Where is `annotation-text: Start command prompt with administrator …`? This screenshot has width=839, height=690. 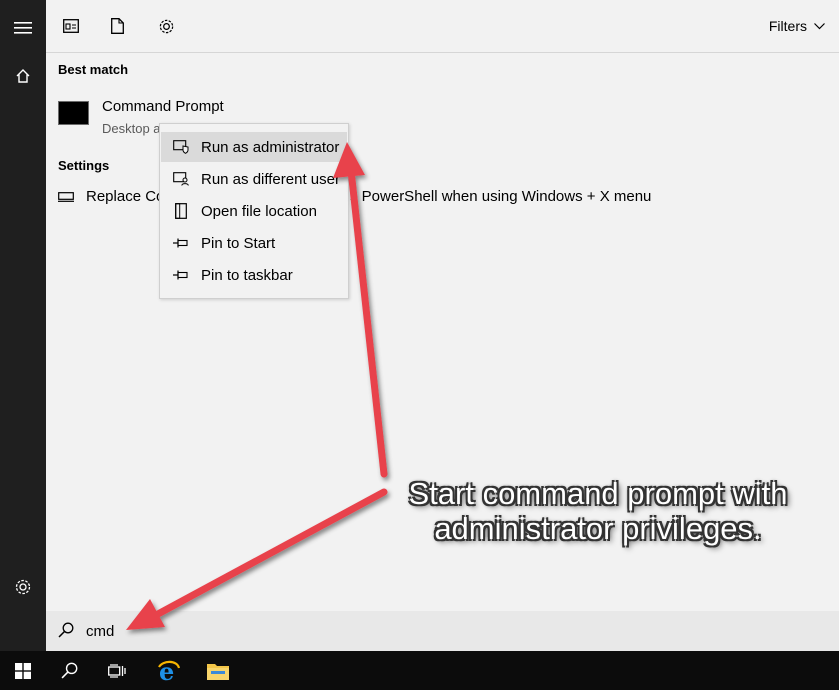 annotation-text: Start command prompt with administrator … is located at coordinates (598, 511).